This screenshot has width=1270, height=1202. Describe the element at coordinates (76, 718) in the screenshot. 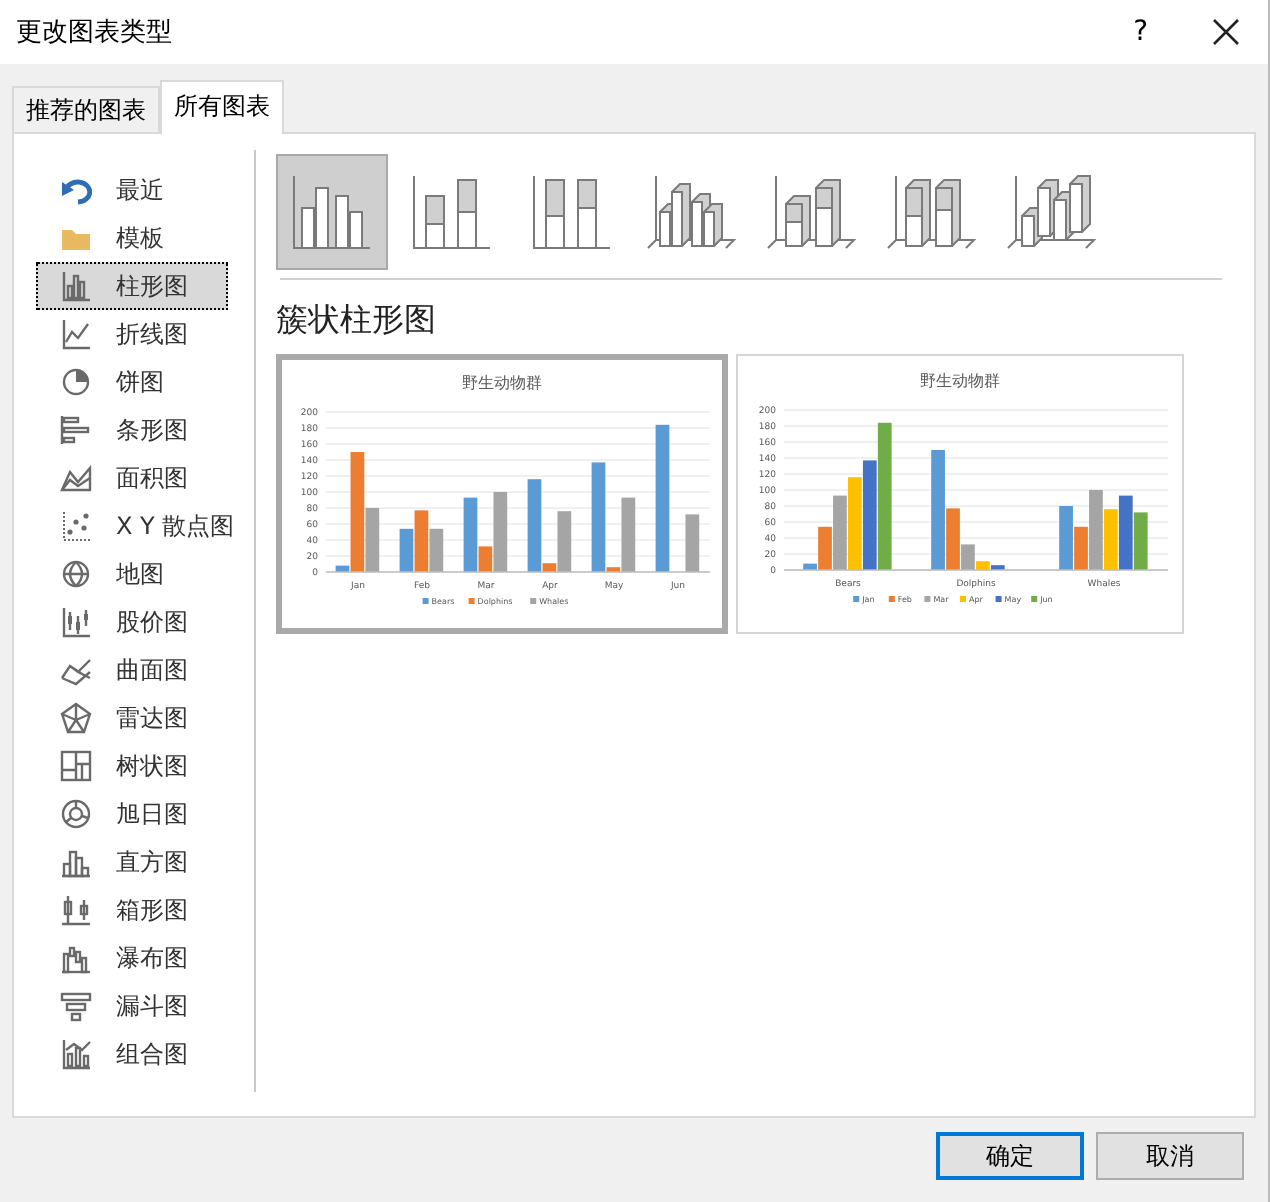

I see `radar-chart-icon` at that location.